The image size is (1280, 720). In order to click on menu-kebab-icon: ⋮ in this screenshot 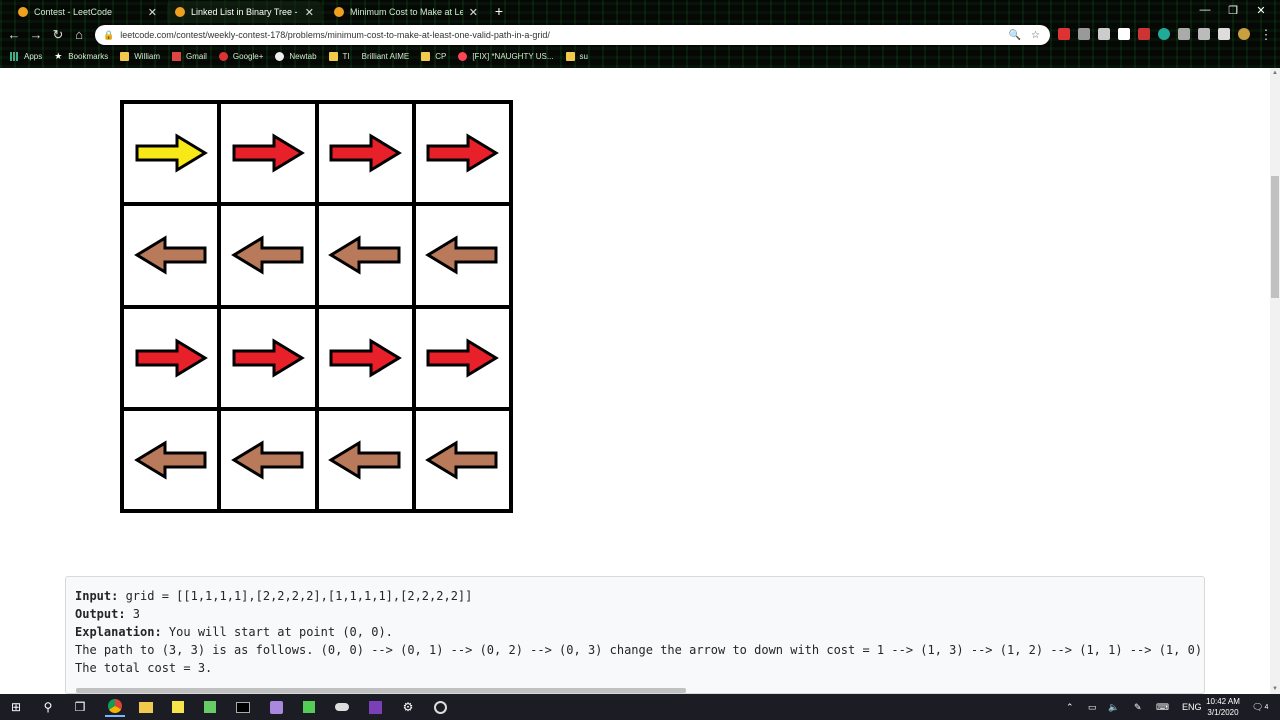, I will do `click(1266, 35)`.